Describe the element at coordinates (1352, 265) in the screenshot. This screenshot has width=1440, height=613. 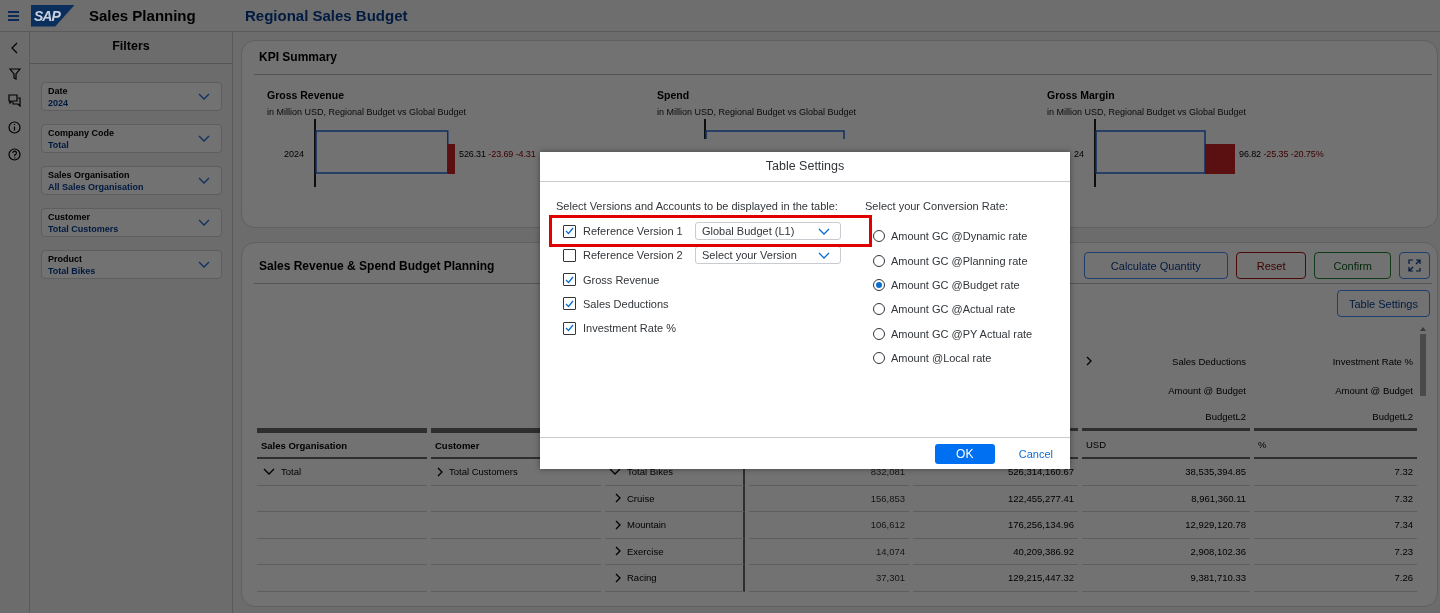
I see `toolbar-button: Confirm` at that location.